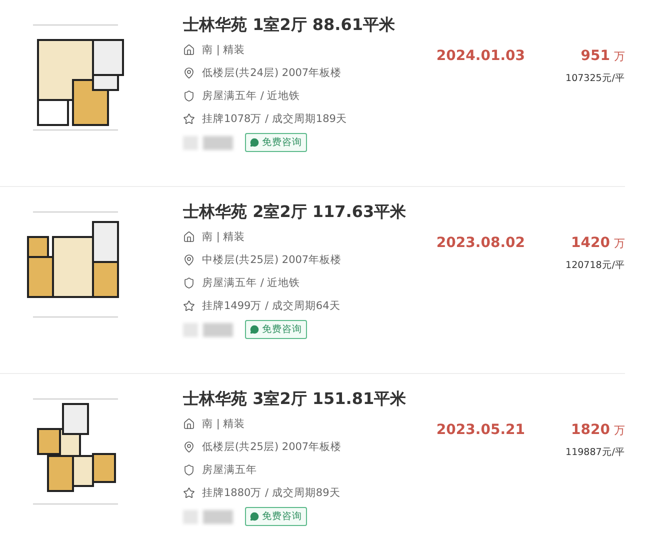 This screenshot has width=660, height=533. What do you see at coordinates (590, 243) in the screenshot?
I see `total-price: 1420` at bounding box center [590, 243].